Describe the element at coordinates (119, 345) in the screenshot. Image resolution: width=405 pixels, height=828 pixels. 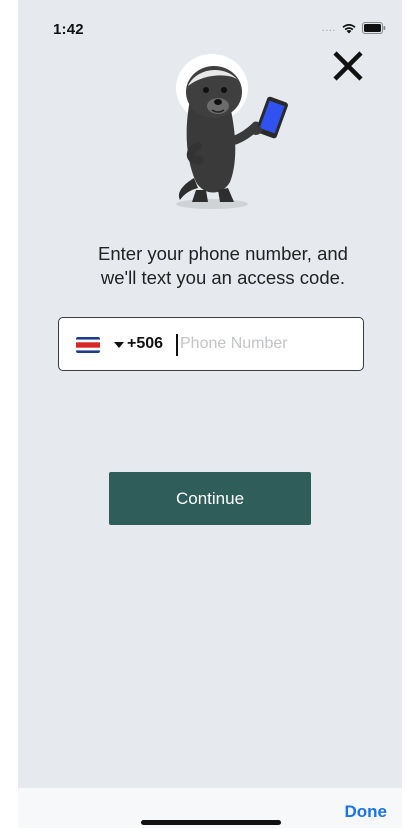
I see `country-dropdown-chevron-icon` at that location.